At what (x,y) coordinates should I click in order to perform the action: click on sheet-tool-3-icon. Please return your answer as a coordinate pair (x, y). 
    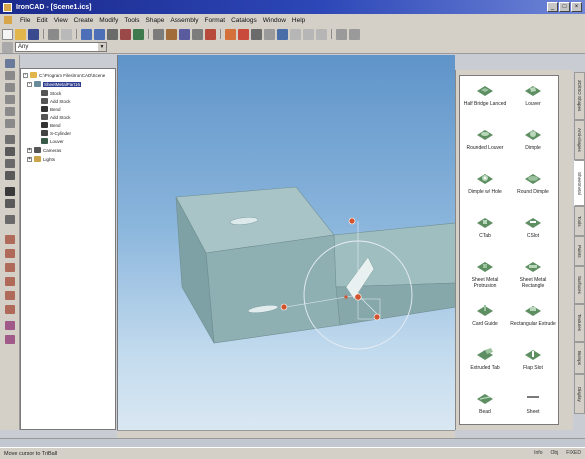
    Looking at the image, I should click on (10, 267).